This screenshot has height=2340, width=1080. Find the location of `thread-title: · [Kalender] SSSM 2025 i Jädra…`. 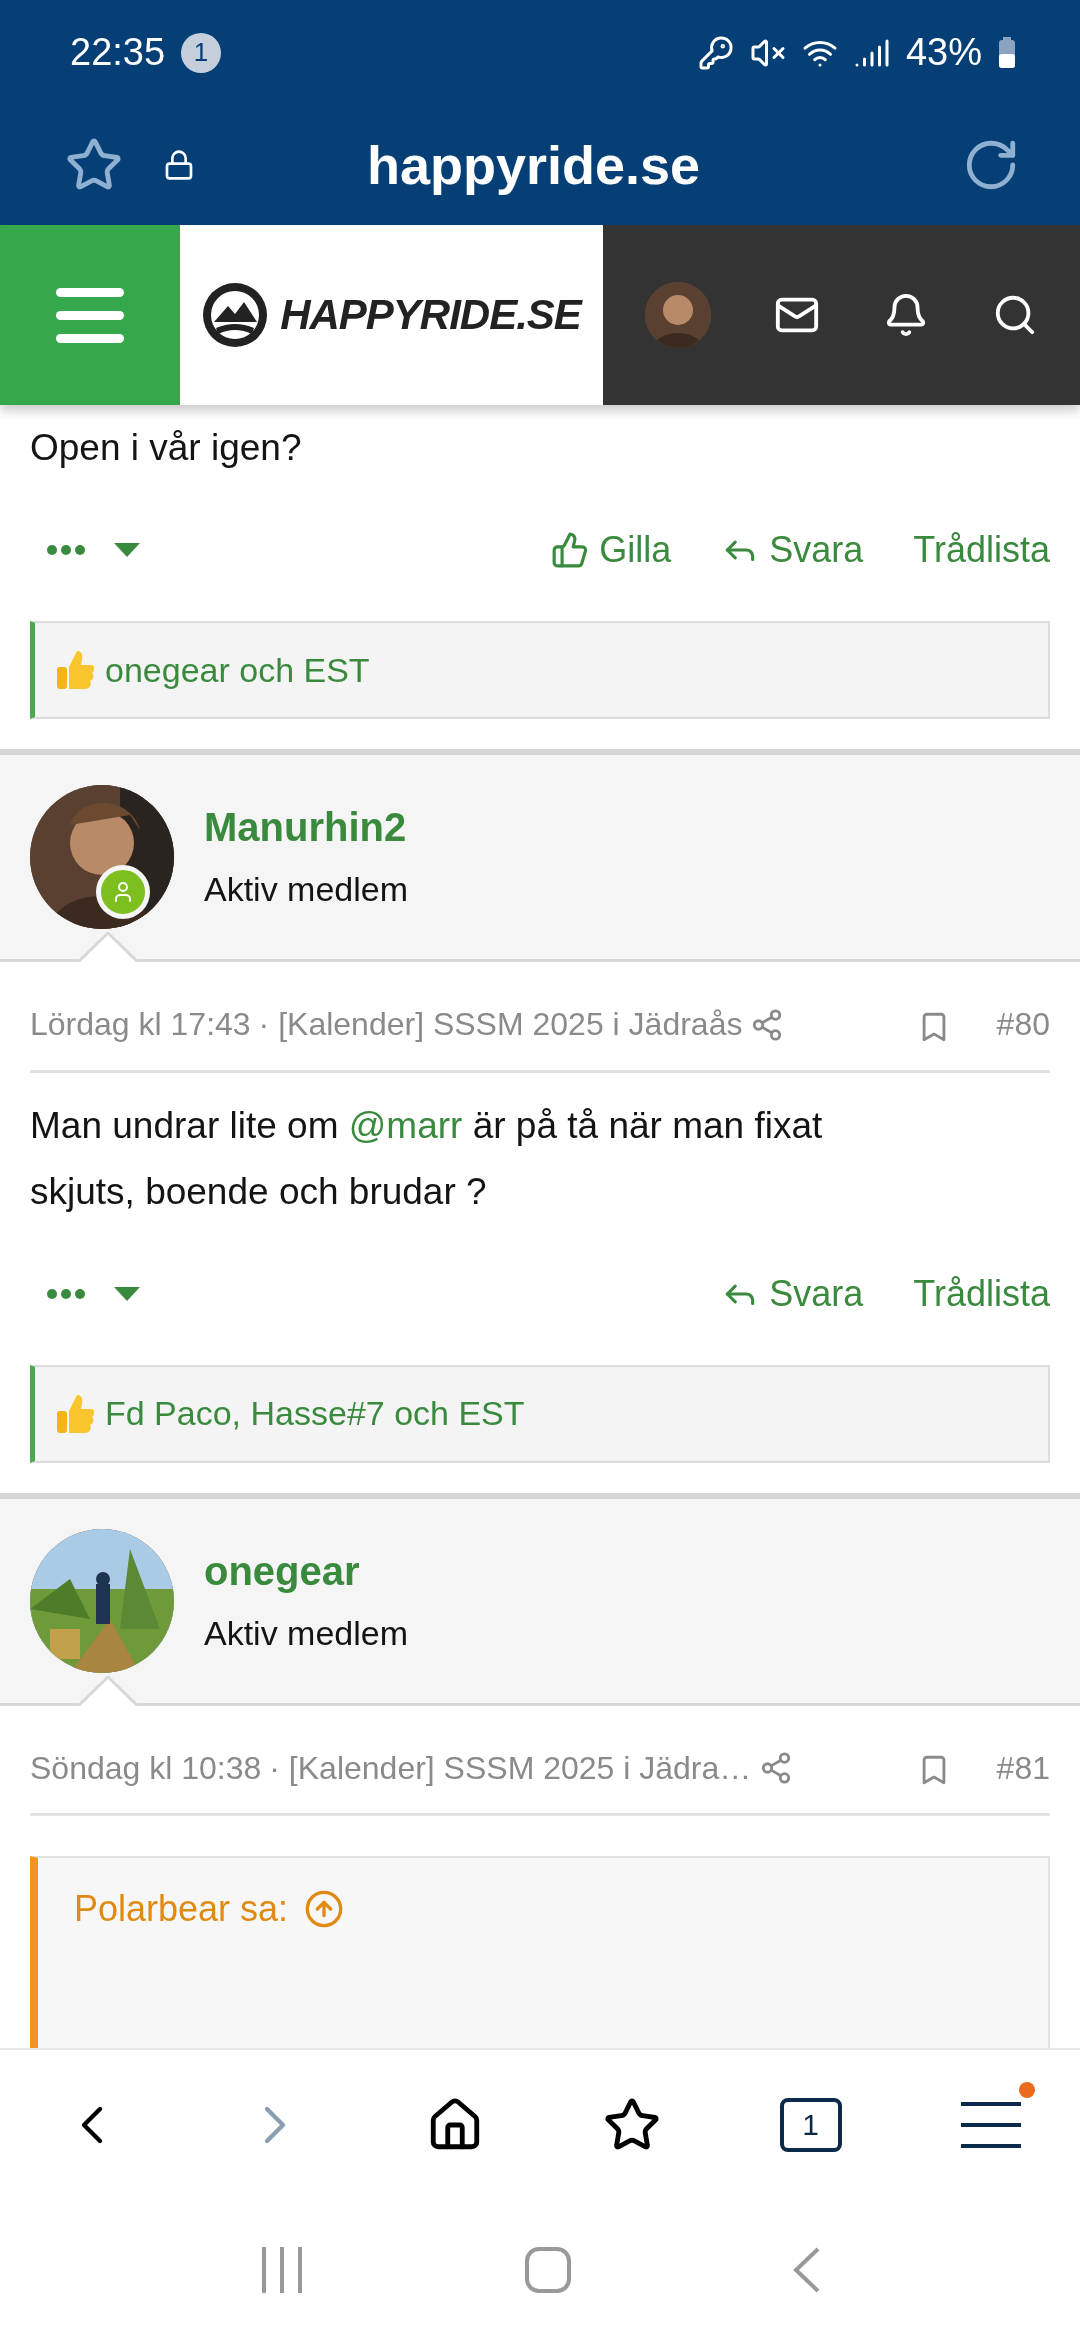

thread-title: · [Kalender] SSSM 2025 i Jädra… is located at coordinates (510, 1768).